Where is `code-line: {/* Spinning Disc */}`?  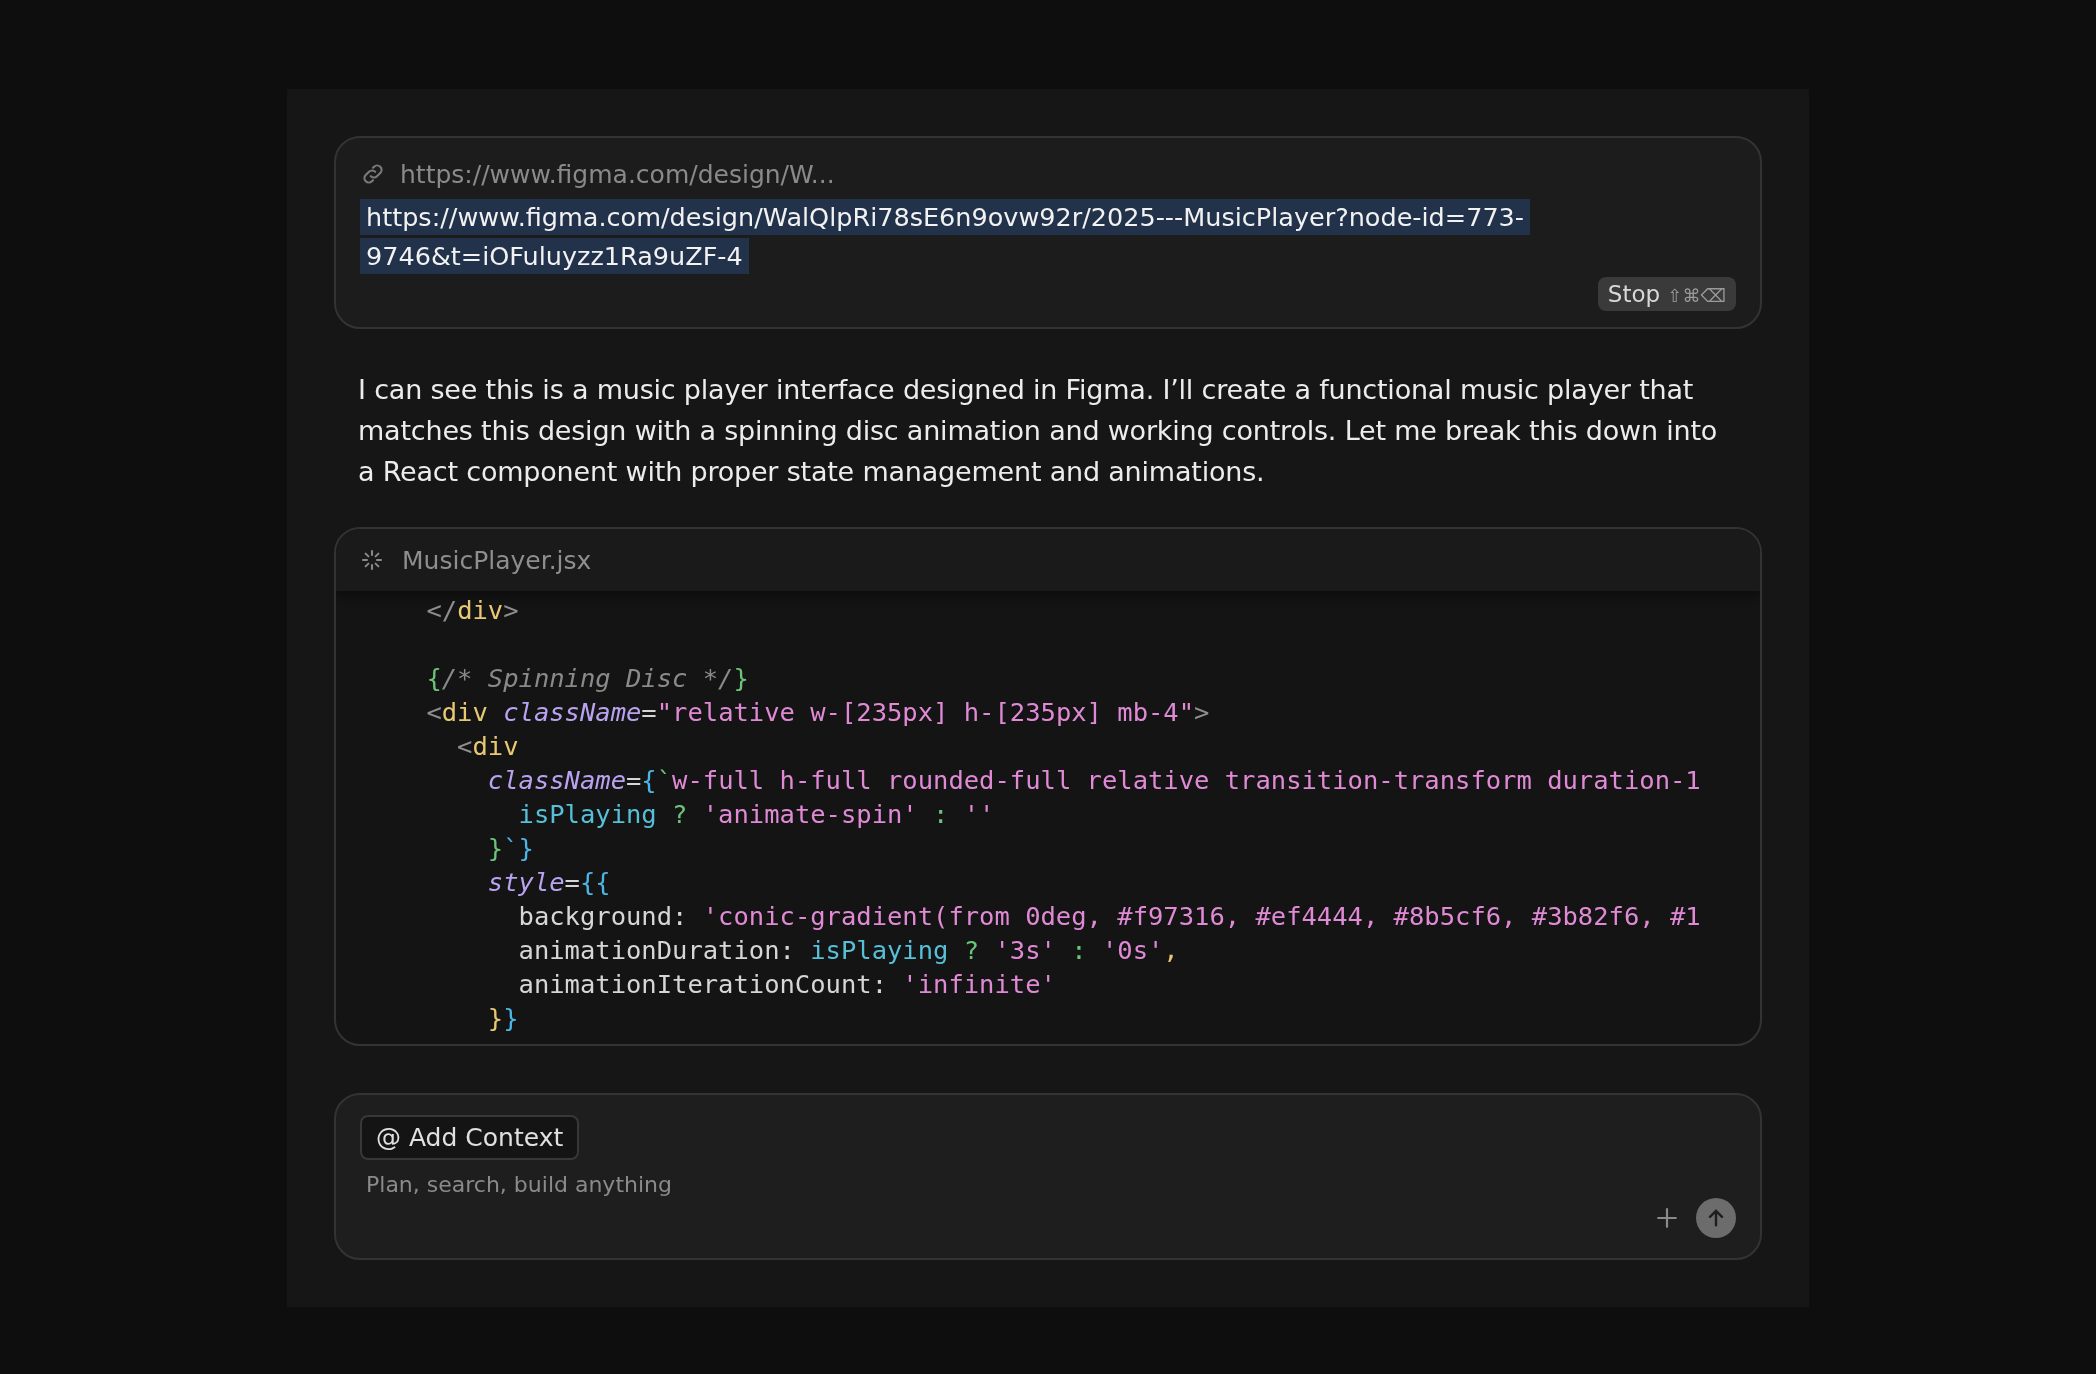 code-line: {/* Spinning Disc */} is located at coordinates (587, 678).